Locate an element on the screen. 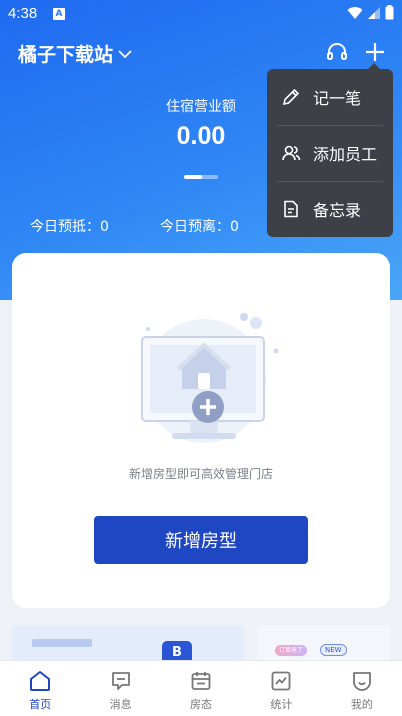 This screenshot has height=716, width=402. today-checkout-value: 0 is located at coordinates (234, 227).